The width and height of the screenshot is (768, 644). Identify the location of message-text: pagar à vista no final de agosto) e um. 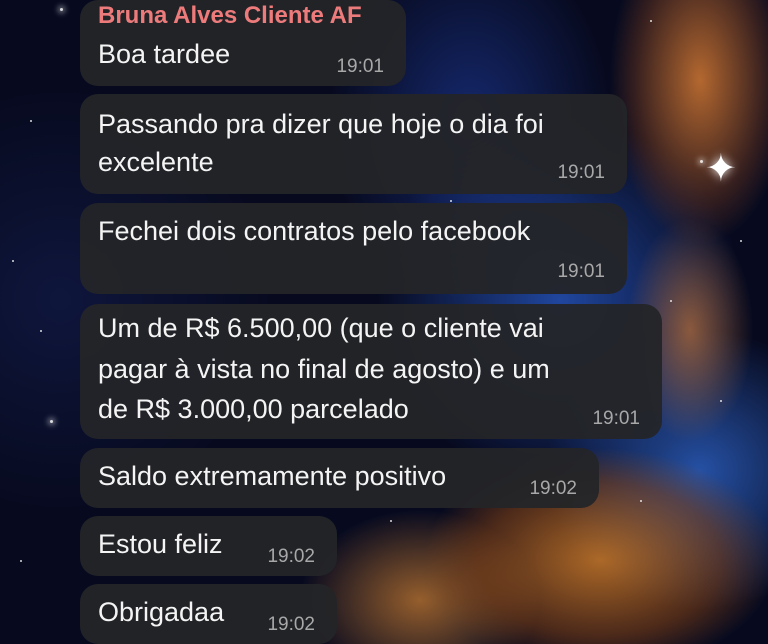
(324, 369).